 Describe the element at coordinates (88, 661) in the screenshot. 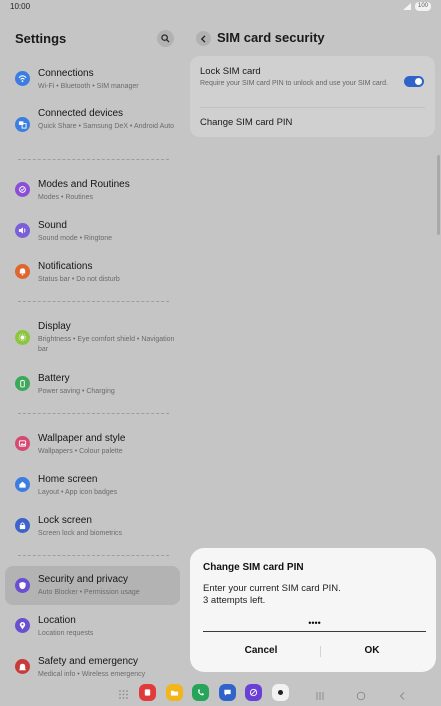

I see `item-title: Safety and emergency` at that location.